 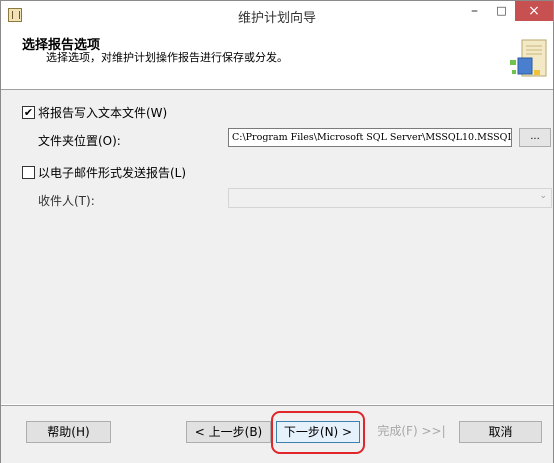 I want to click on checkmark-icon: ✔, so click(x=28, y=112).